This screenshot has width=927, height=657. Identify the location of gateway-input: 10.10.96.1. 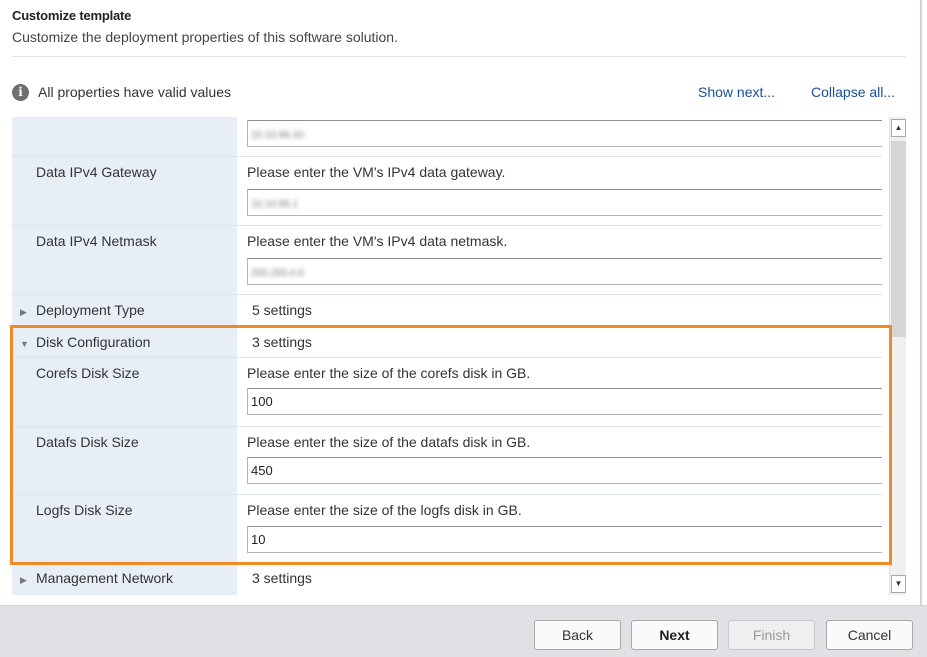
(564, 202).